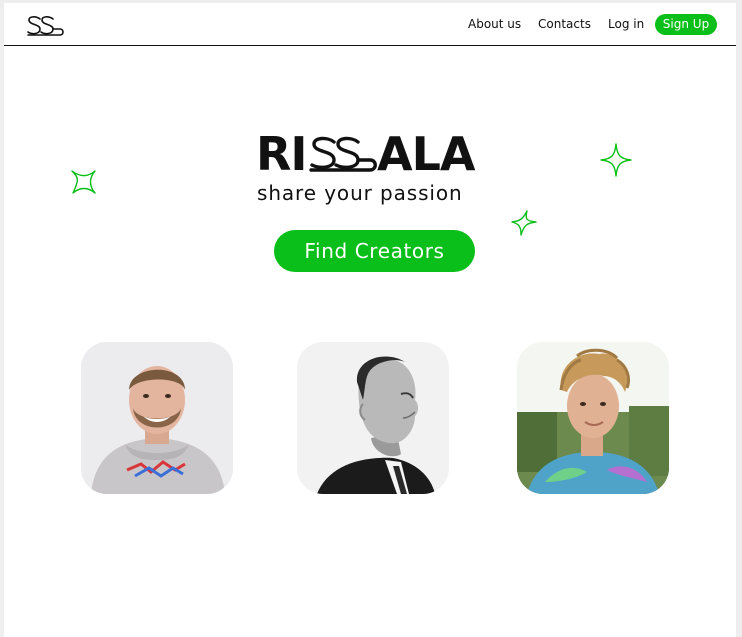 The image size is (742, 637). Describe the element at coordinates (343, 154) in the screenshot. I see `brand-ss-mark-icon` at that location.